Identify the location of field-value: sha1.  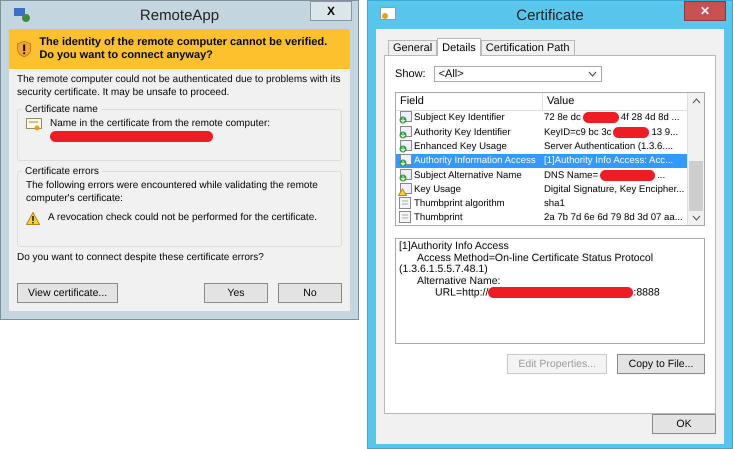
(554, 204).